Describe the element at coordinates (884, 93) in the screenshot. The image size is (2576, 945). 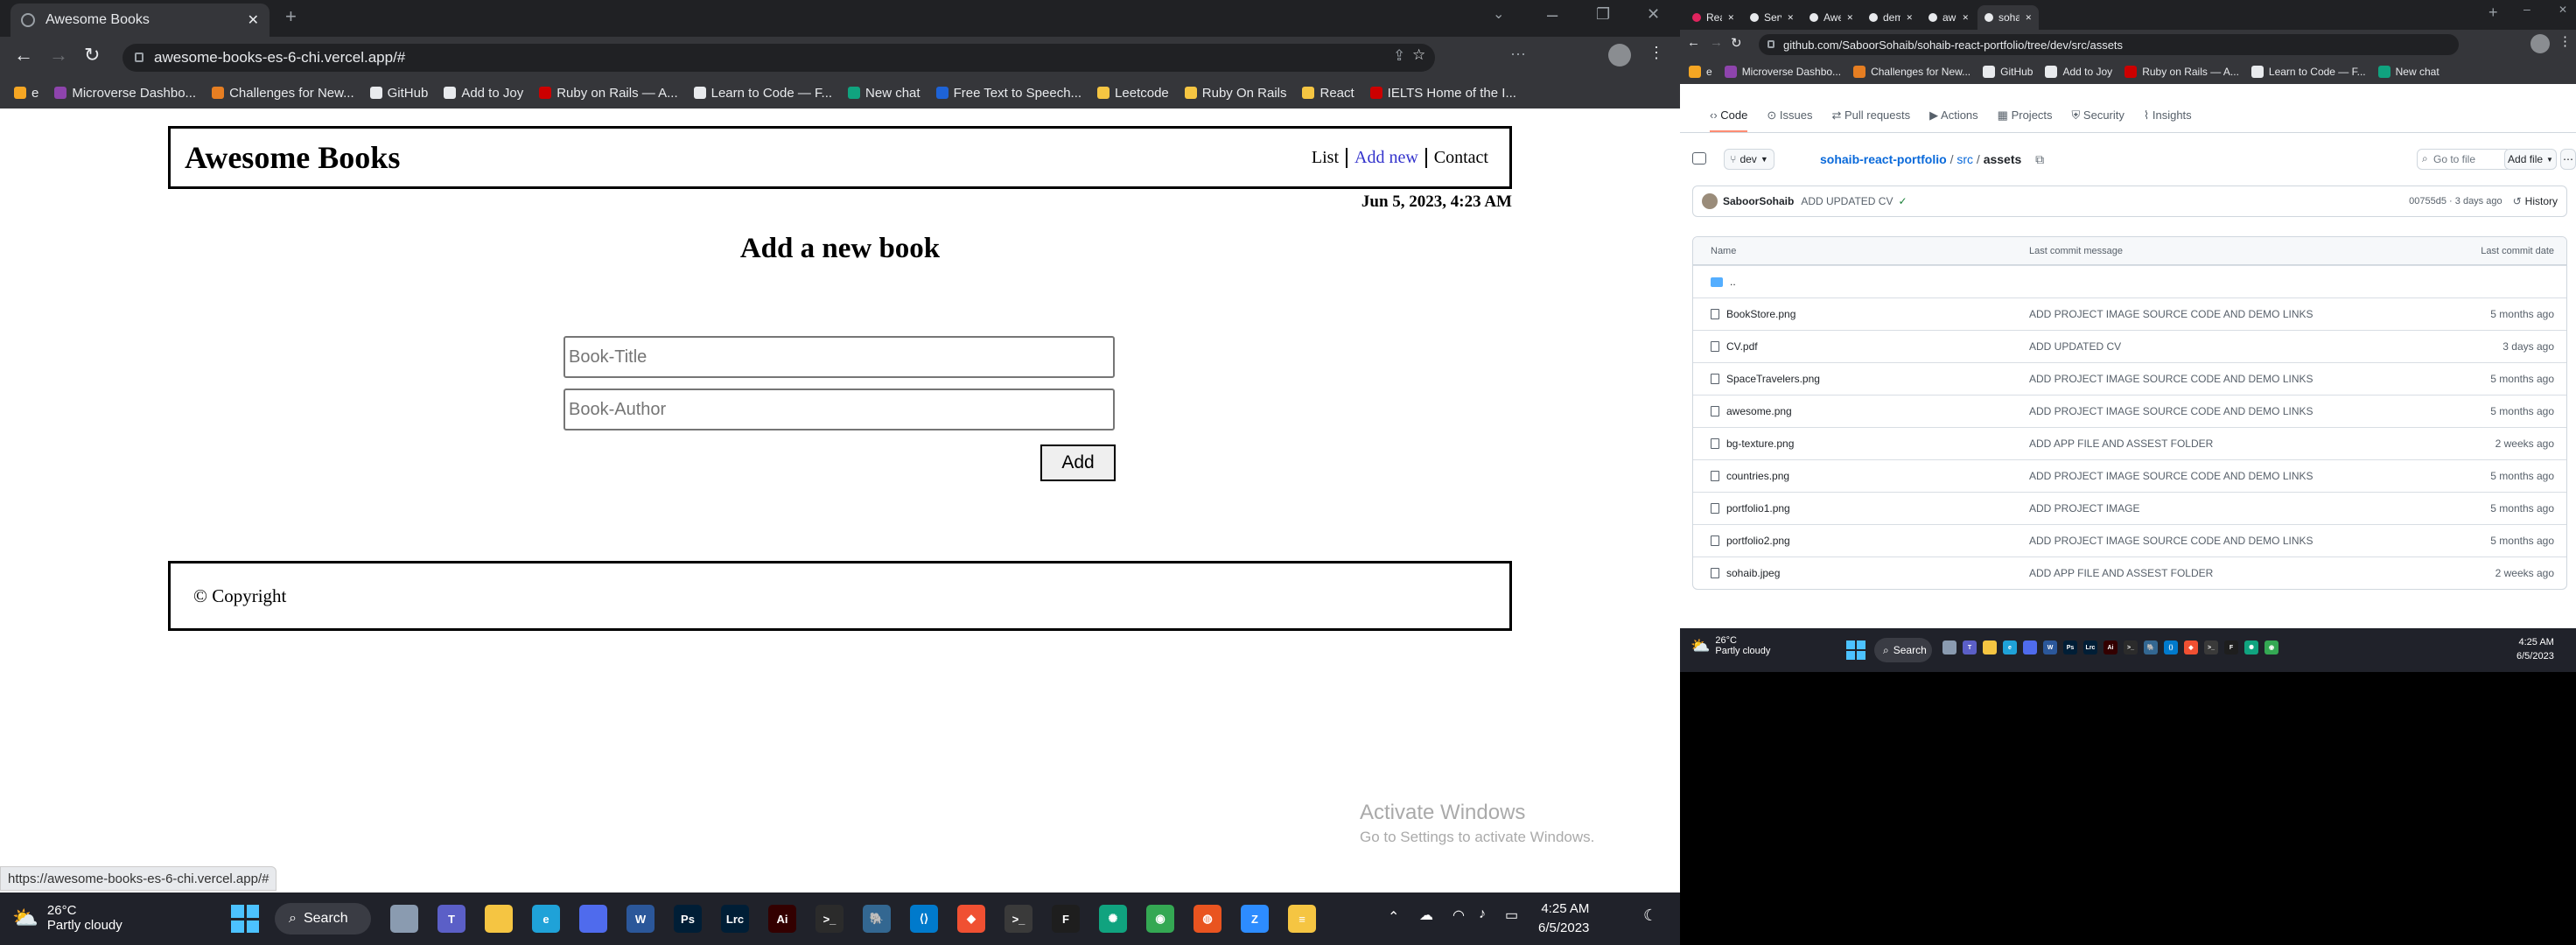
I see `left-bookmark-7: New chat` at that location.